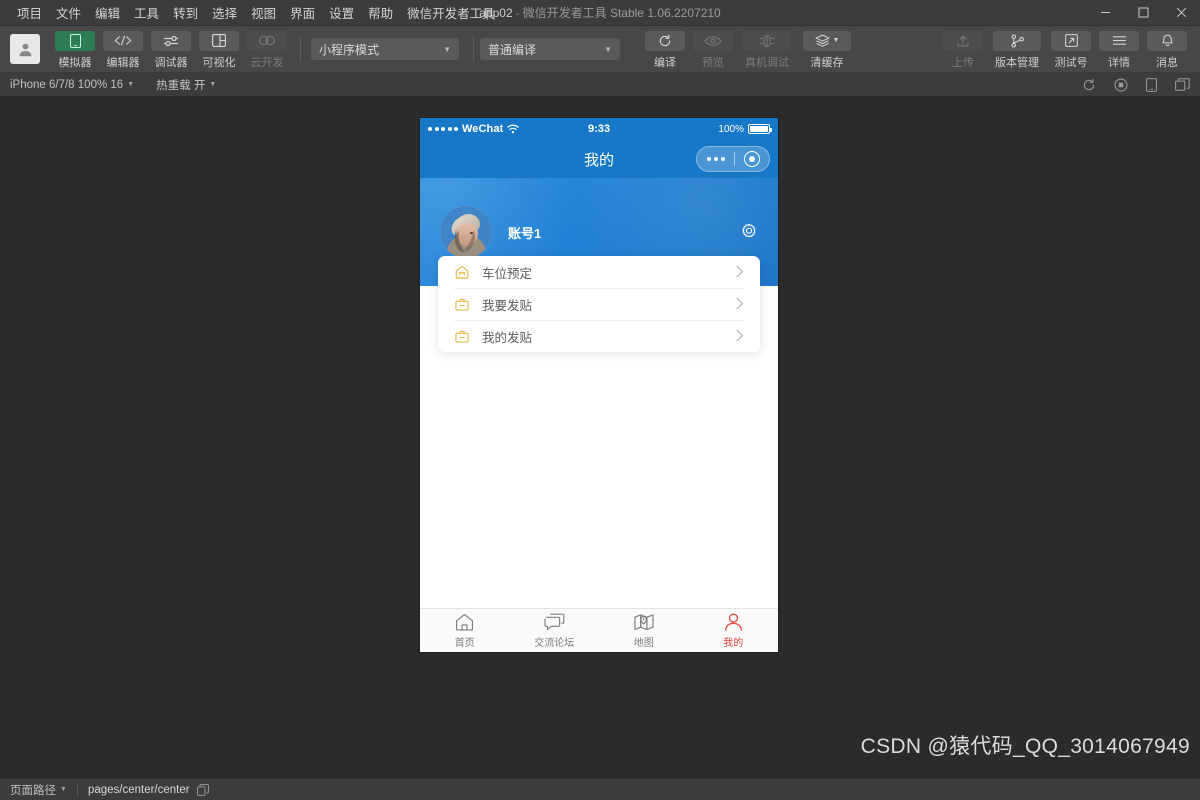 The width and height of the screenshot is (1200, 800). What do you see at coordinates (550, 49) in the screenshot?
I see `compile-select: 普通编译 ▼` at bounding box center [550, 49].